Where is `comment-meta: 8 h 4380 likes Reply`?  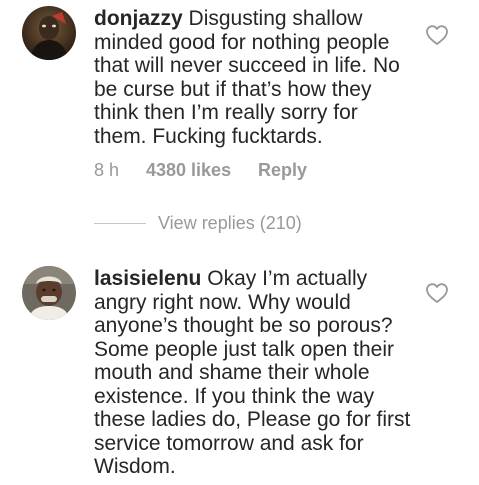
comment-meta: 8 h 4380 likes Reply is located at coordinates (200, 170).